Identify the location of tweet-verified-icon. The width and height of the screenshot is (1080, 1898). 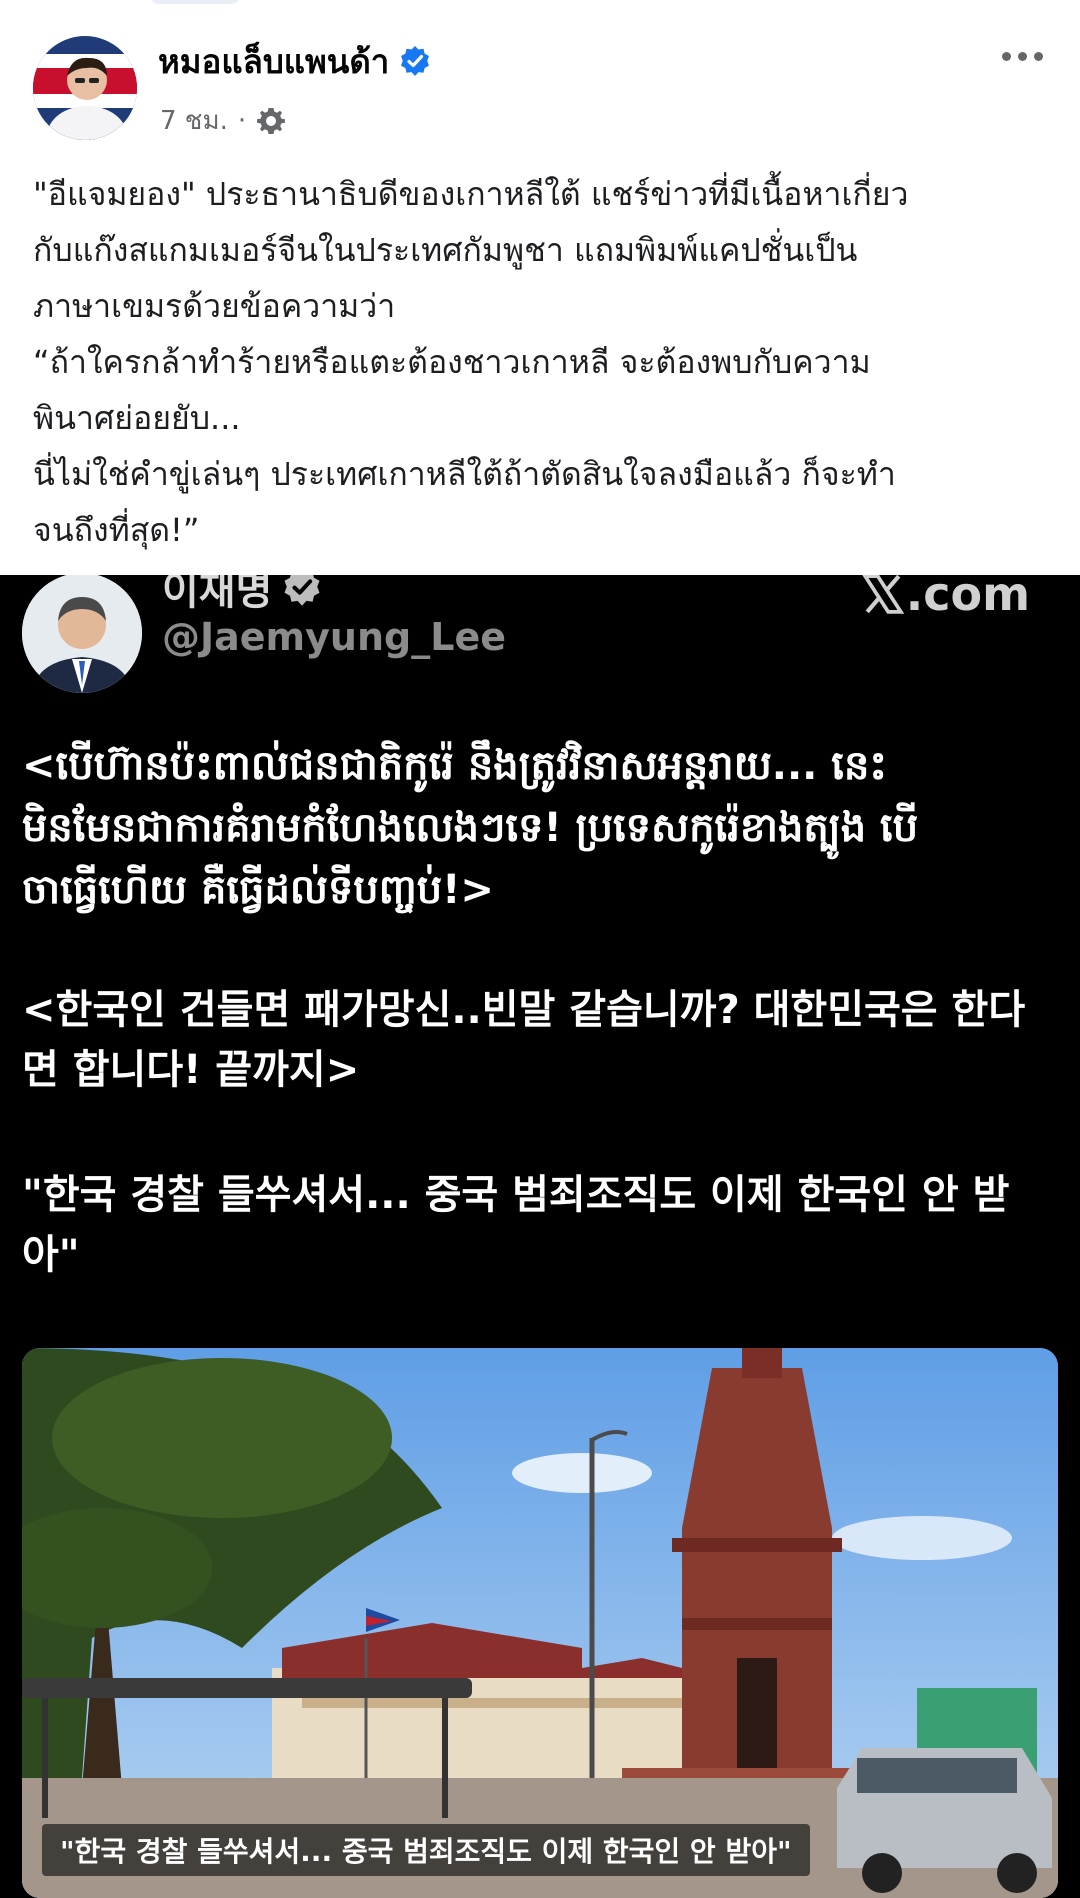
(302, 590).